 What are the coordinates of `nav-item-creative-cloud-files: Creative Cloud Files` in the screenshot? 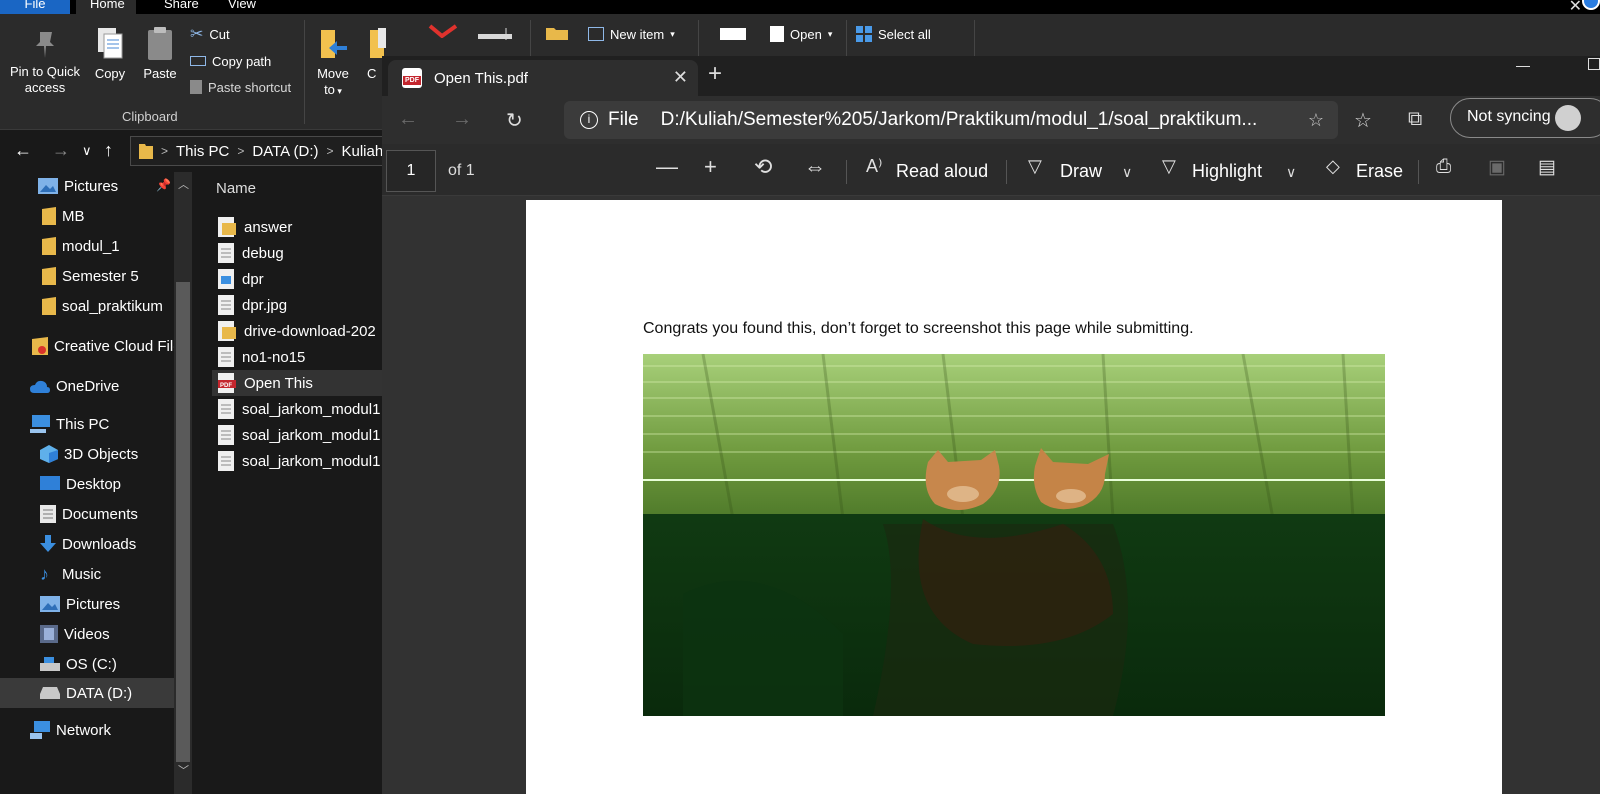 It's located at (110, 346).